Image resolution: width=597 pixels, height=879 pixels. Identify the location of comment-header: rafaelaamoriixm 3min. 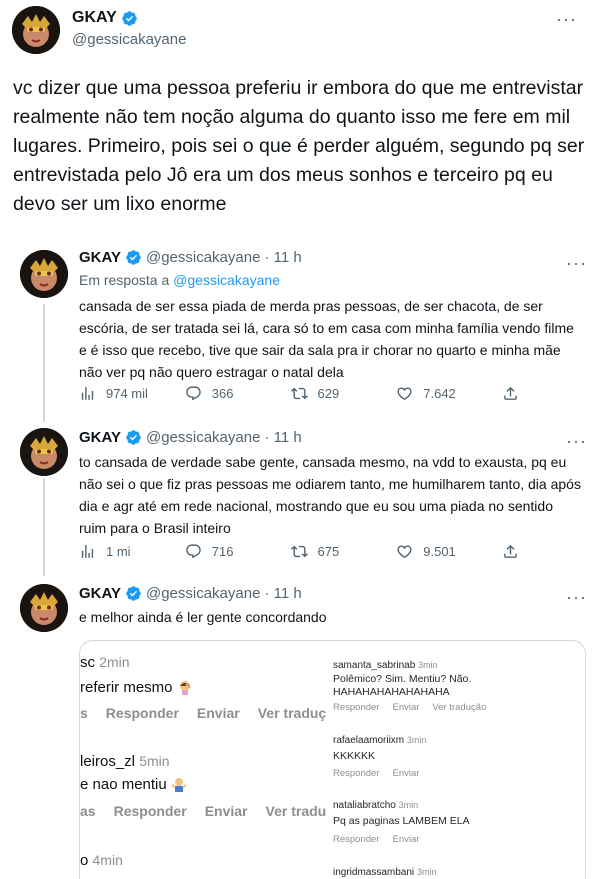
(379, 740).